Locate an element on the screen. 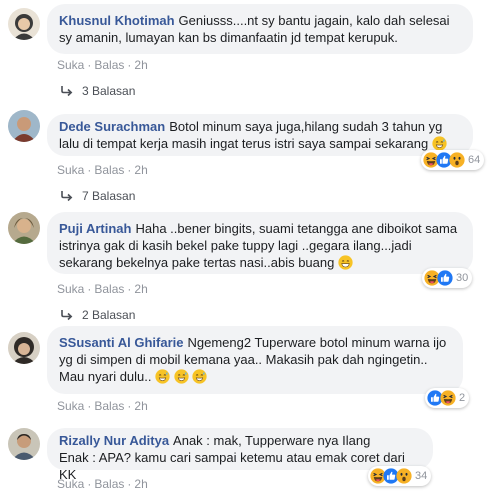 Image resolution: width=502 pixels, height=496 pixels. view-replies-link: 3 Balasan is located at coordinates (97, 91).